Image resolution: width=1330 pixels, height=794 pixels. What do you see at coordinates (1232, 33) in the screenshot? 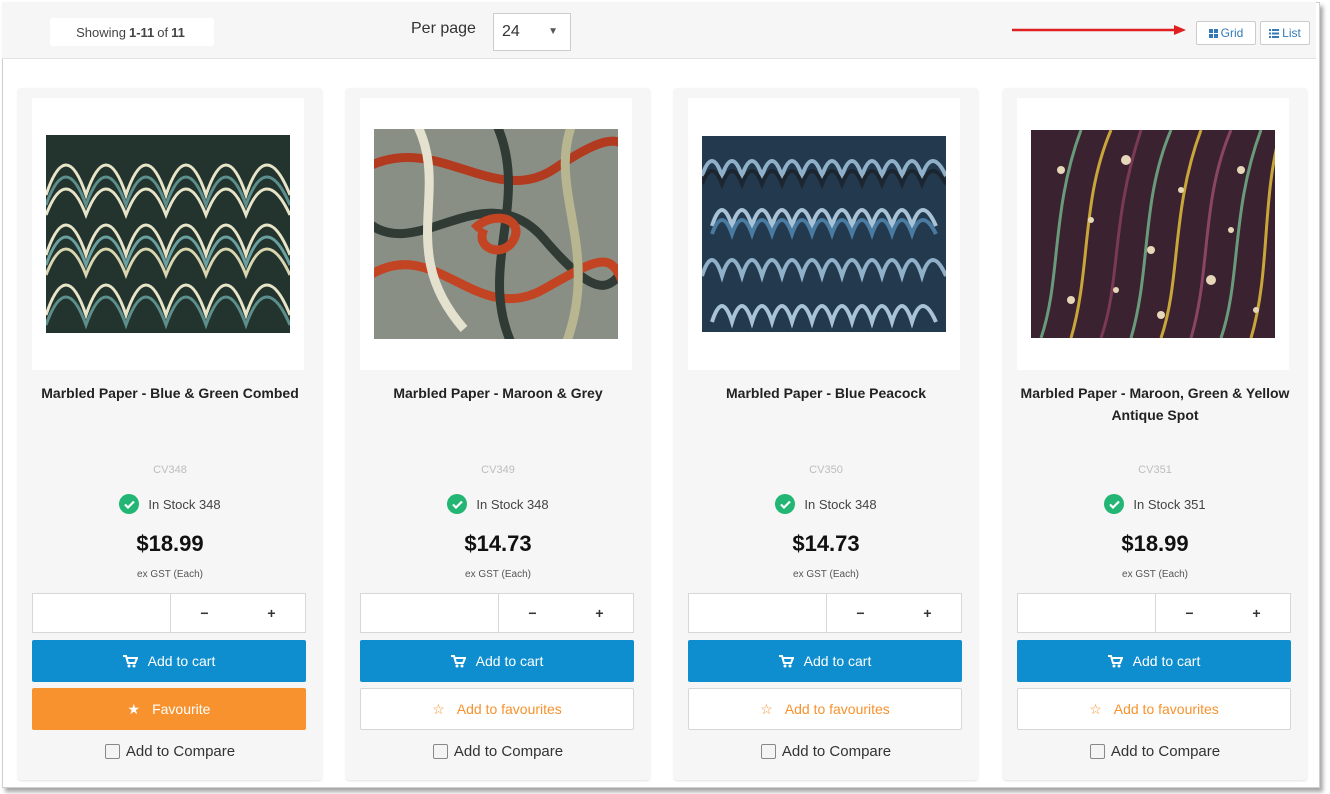
I see `grid-view-label: Grid` at bounding box center [1232, 33].